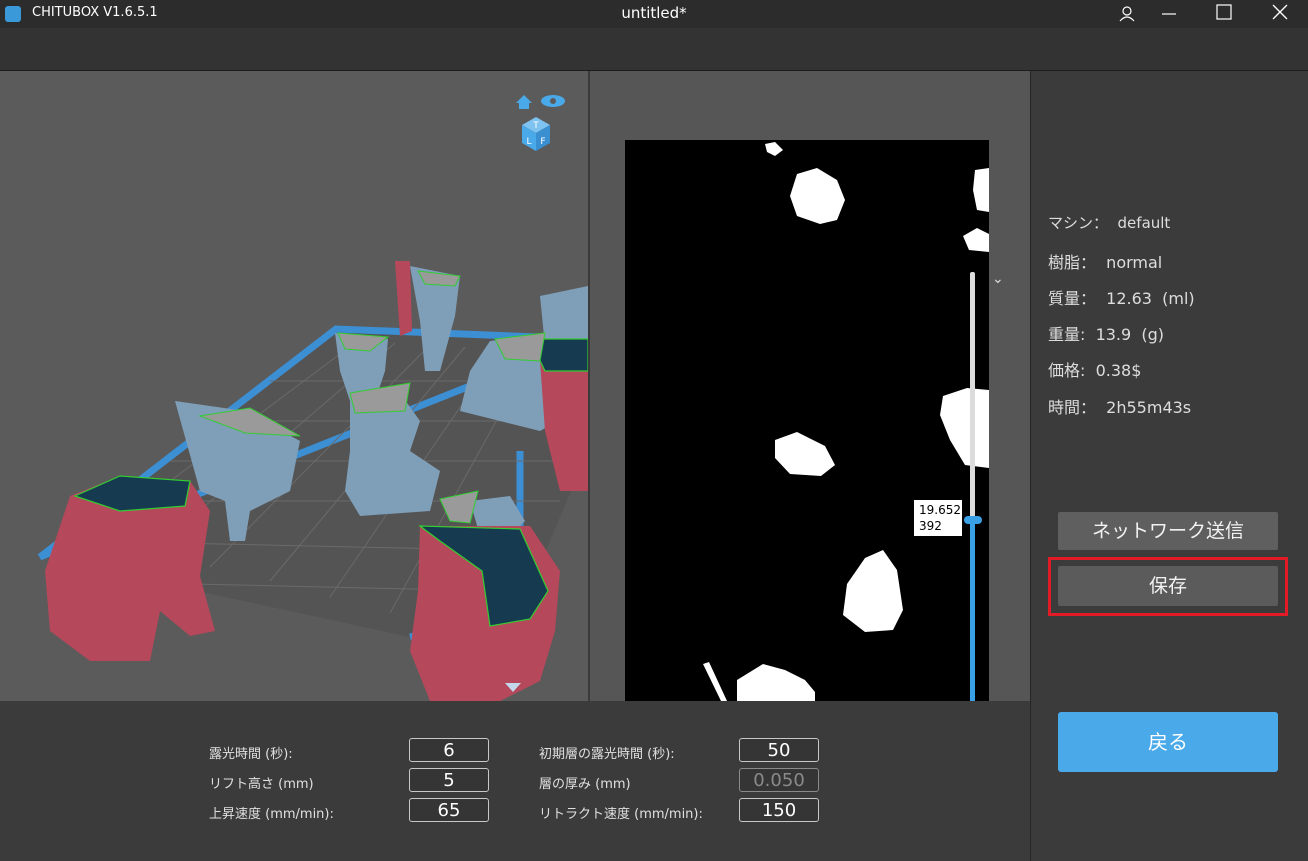 The width and height of the screenshot is (1308, 861). I want to click on view-cube-widget: T L F, so click(542, 122).